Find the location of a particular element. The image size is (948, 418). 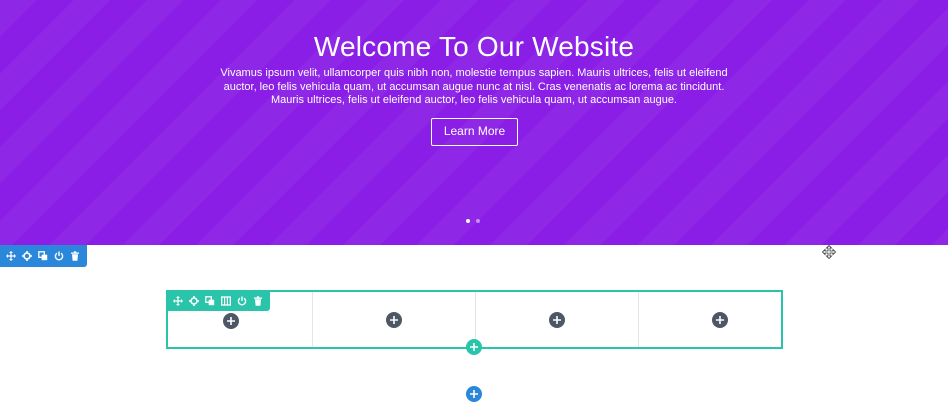

add-row-button is located at coordinates (474, 347).